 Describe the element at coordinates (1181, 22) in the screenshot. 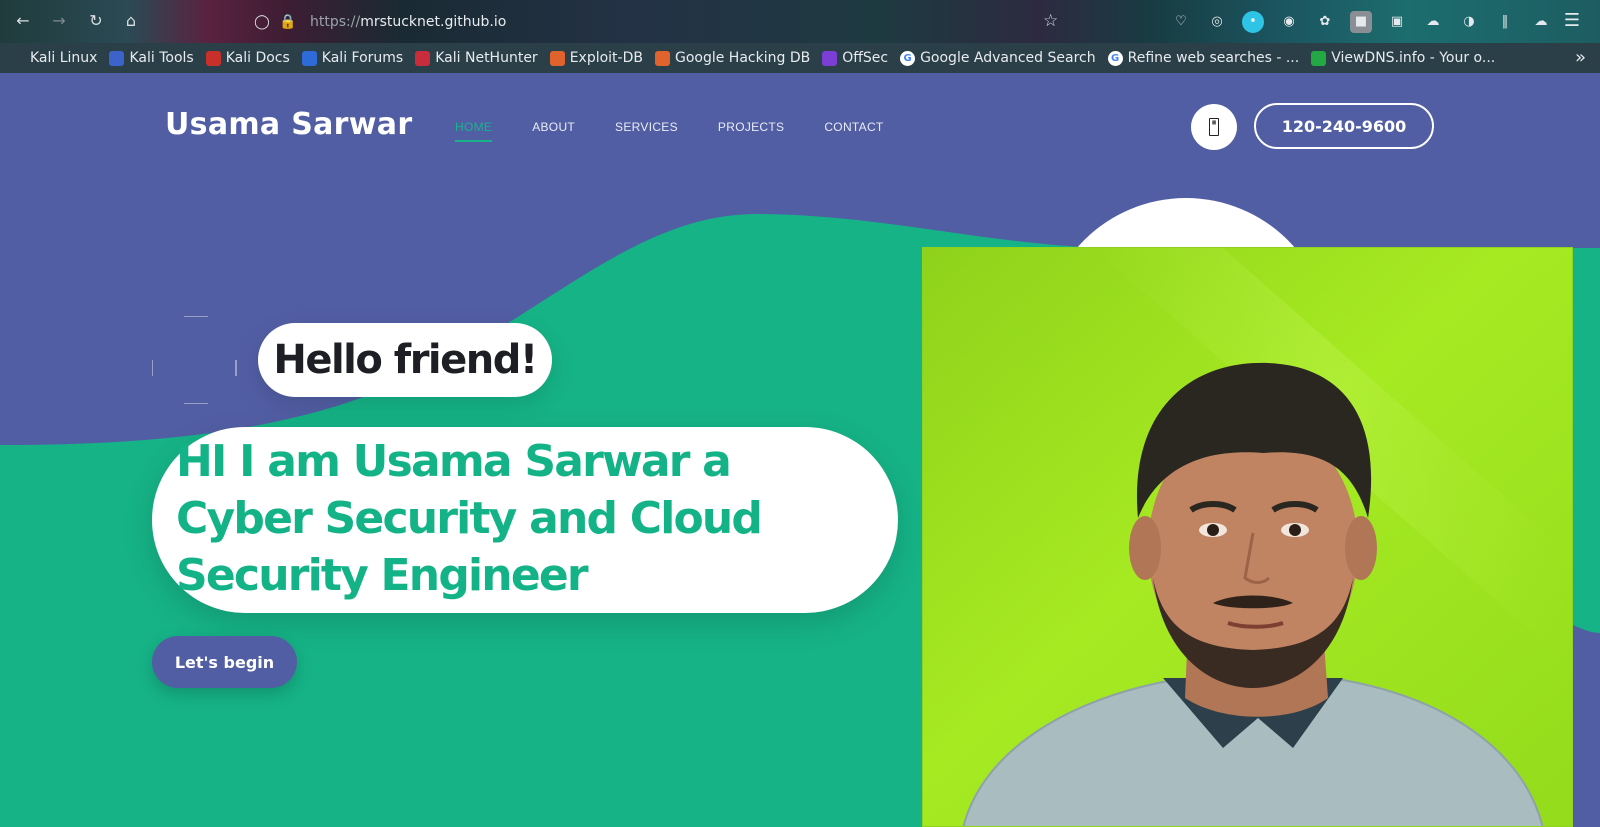

I see `pocket-icon: ♡` at that location.